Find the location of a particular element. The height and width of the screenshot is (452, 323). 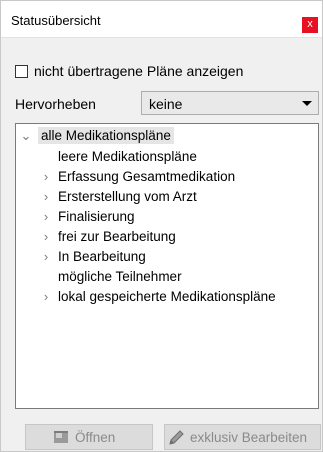

highlight-label: Hervorheben is located at coordinates (55, 104).